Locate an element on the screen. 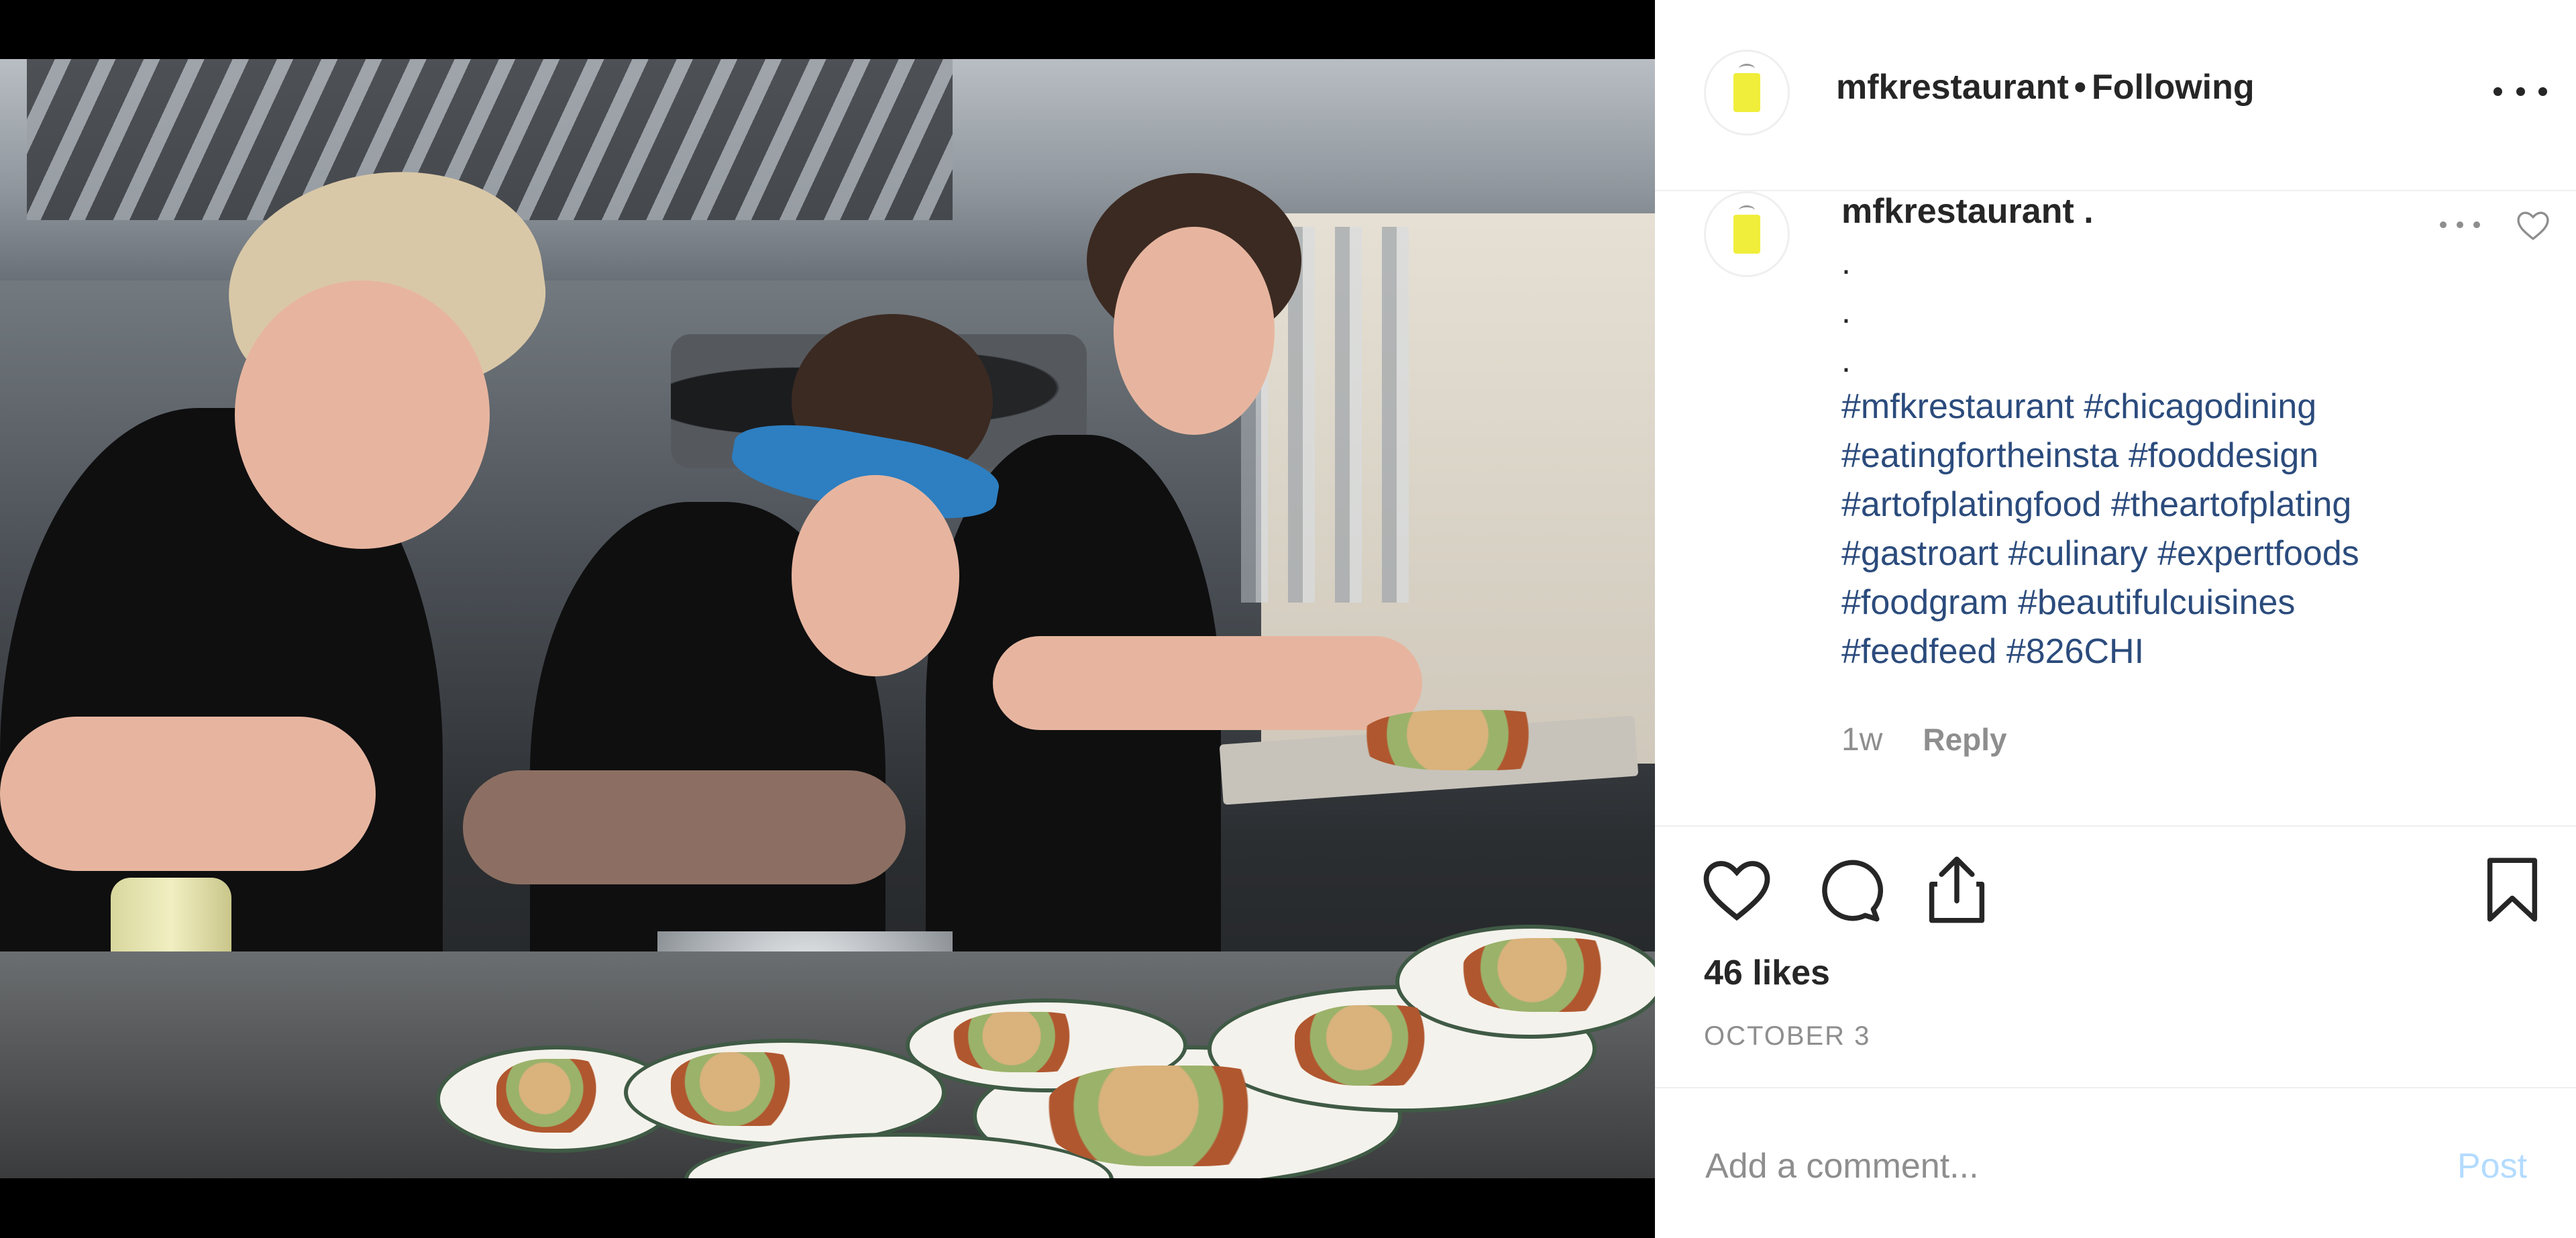 The height and width of the screenshot is (1238, 2576). more-options-icon is located at coordinates (2520, 92).